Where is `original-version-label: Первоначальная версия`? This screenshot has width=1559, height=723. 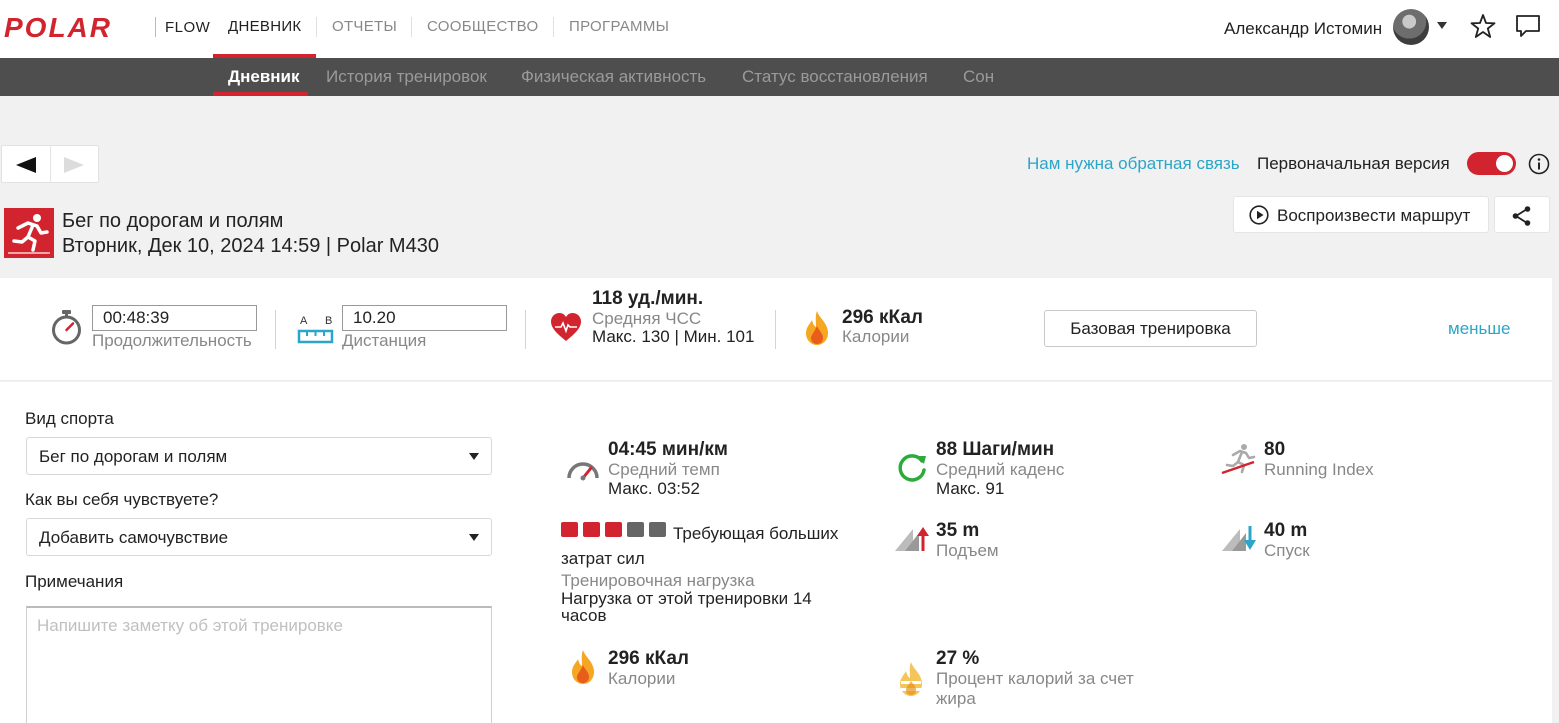 original-version-label: Первоначальная версия is located at coordinates (1353, 163).